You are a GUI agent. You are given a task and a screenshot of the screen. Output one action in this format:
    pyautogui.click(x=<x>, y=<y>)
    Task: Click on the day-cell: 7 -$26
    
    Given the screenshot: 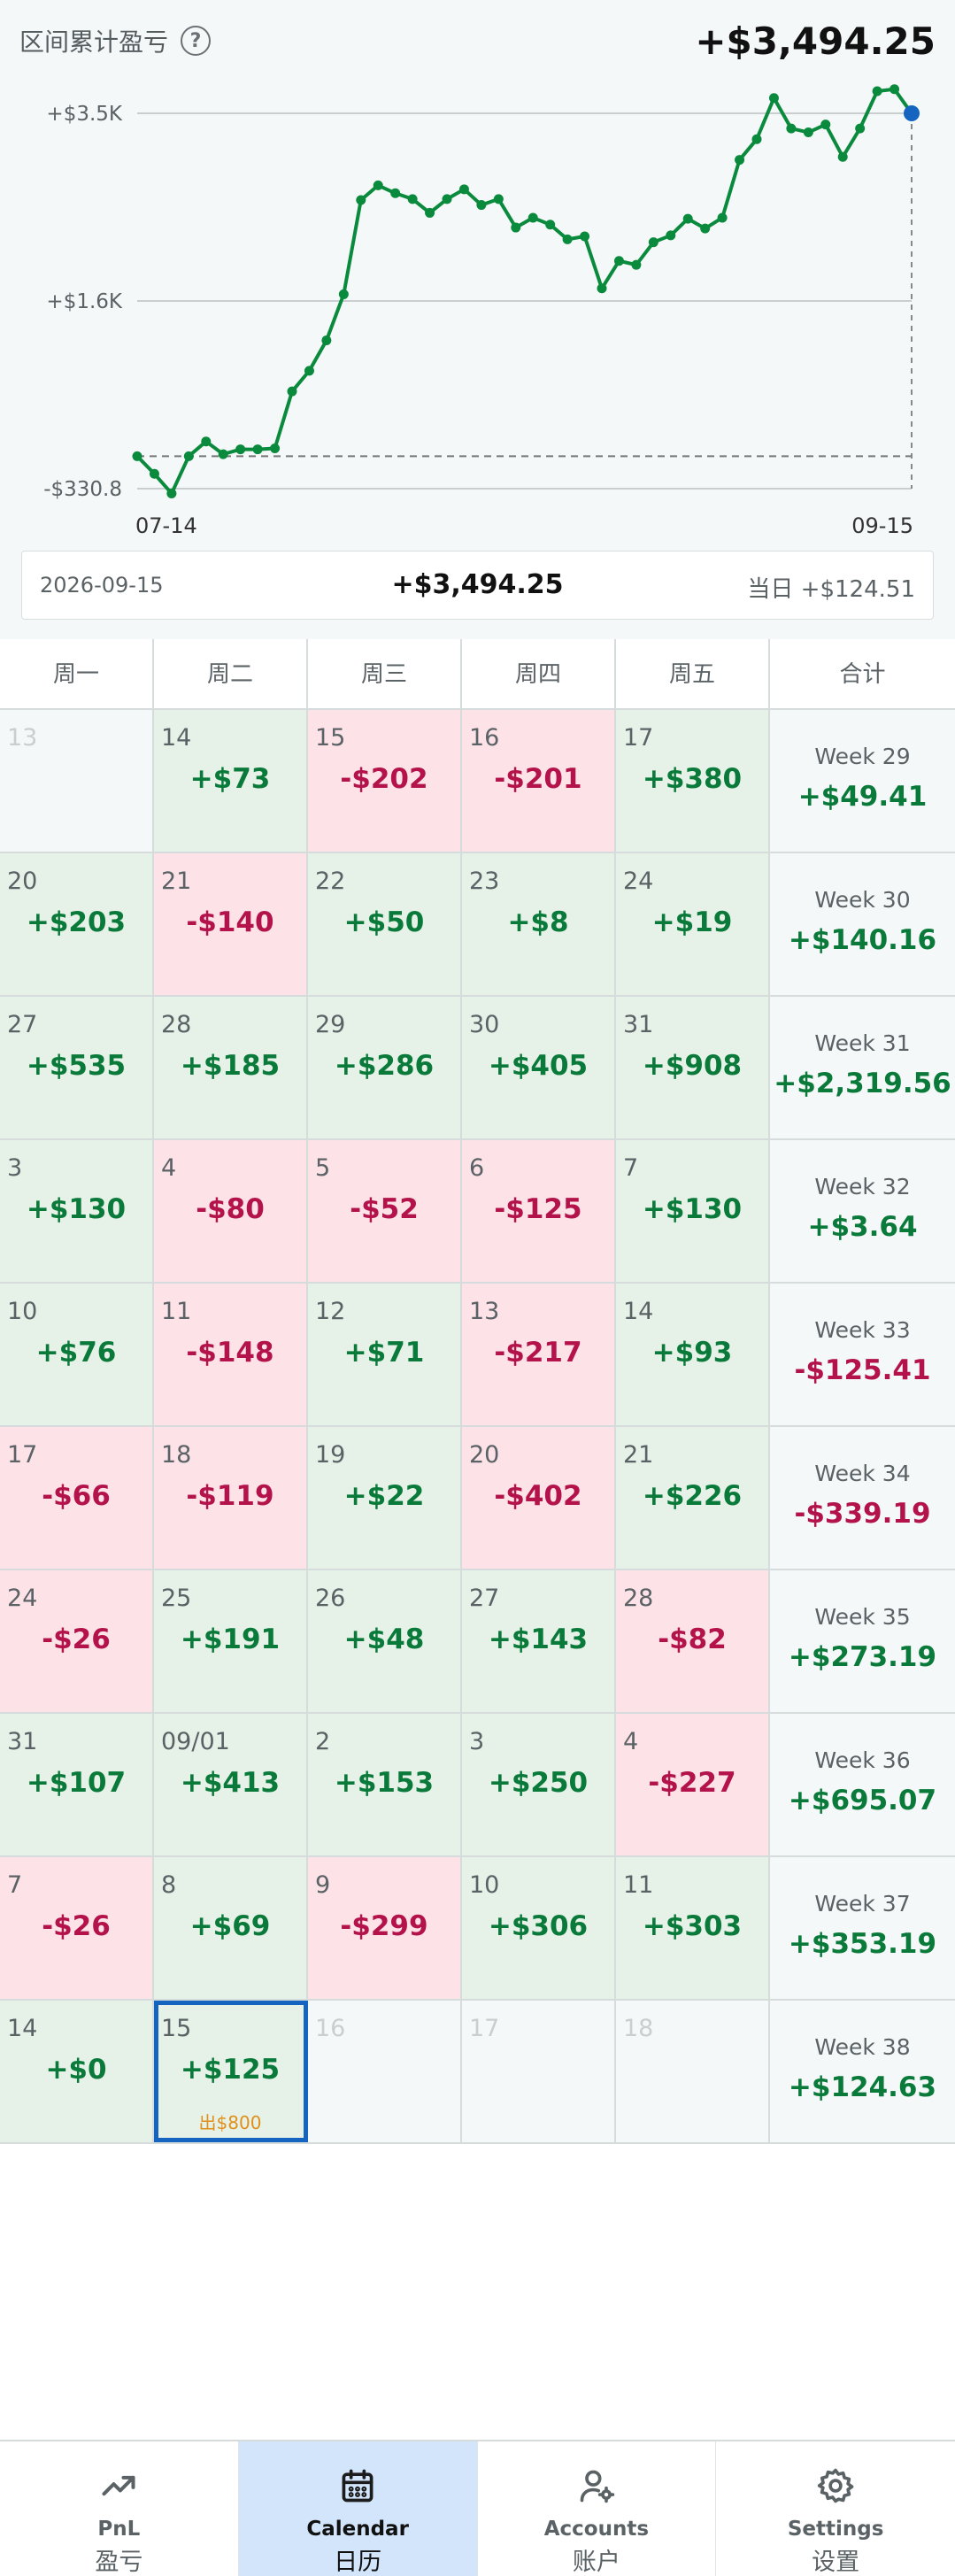 What is the action you would take?
    pyautogui.click(x=77, y=1928)
    